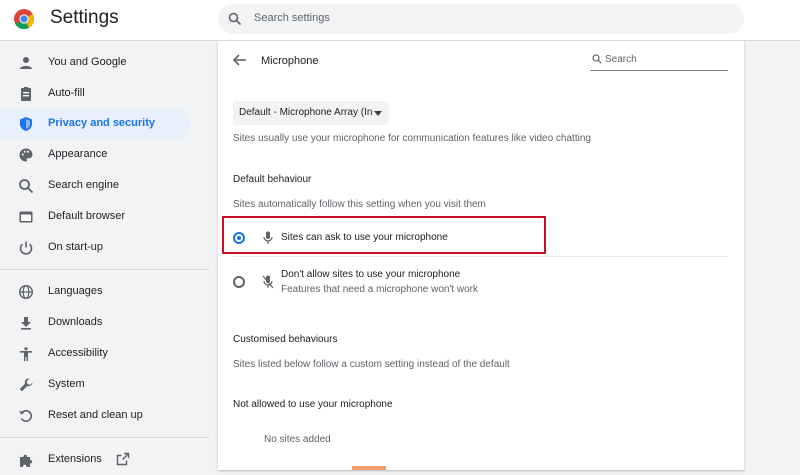  I want to click on sidebar-item-label: You and Google, so click(87, 62).